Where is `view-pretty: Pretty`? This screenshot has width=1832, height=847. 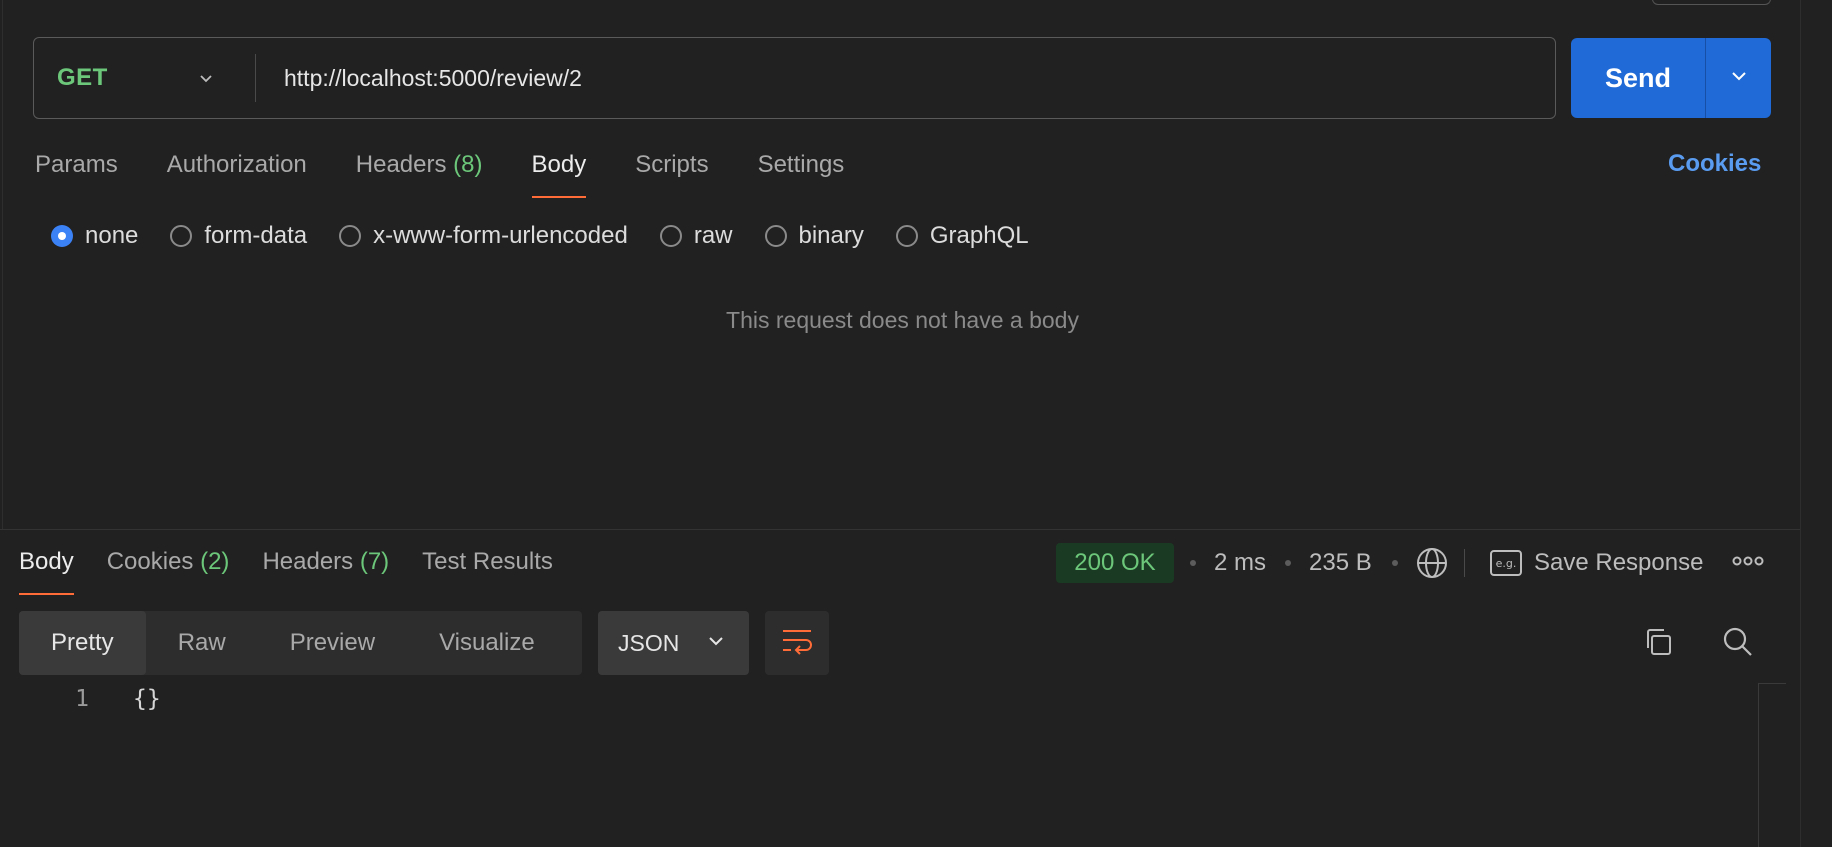 view-pretty: Pretty is located at coordinates (82, 643).